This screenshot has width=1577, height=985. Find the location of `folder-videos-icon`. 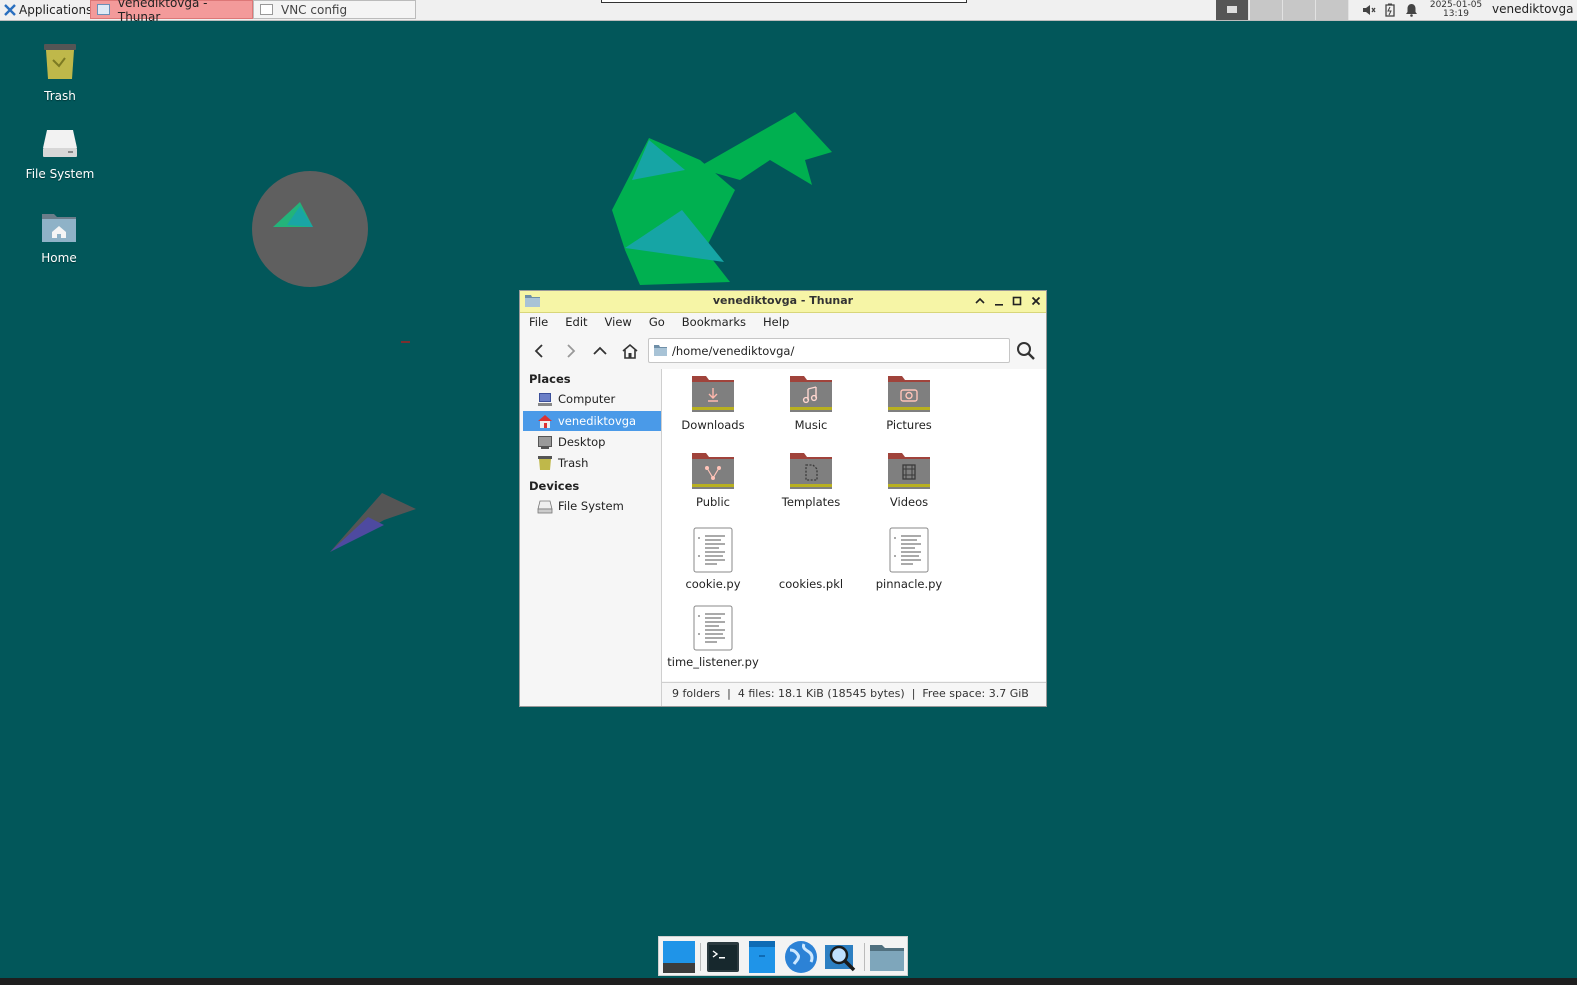

folder-videos-icon is located at coordinates (909, 471).